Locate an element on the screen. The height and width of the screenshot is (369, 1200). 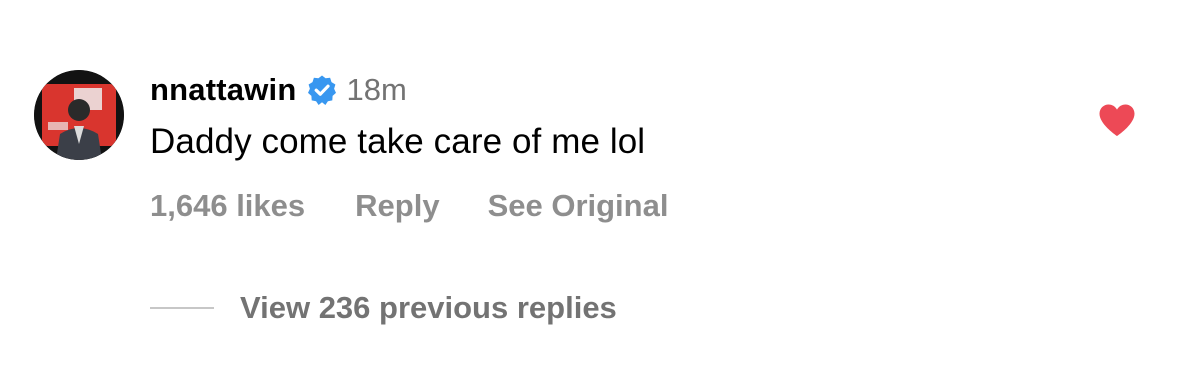
verified-badge-icon is located at coordinates (322, 90).